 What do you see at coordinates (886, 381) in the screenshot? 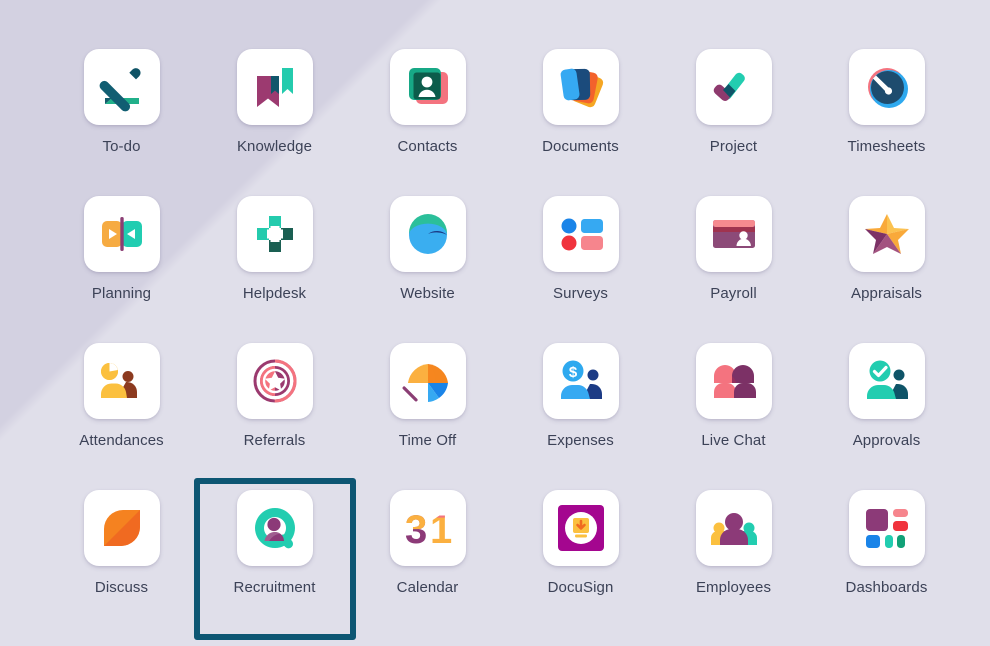
I see `approvals-check-icon` at bounding box center [886, 381].